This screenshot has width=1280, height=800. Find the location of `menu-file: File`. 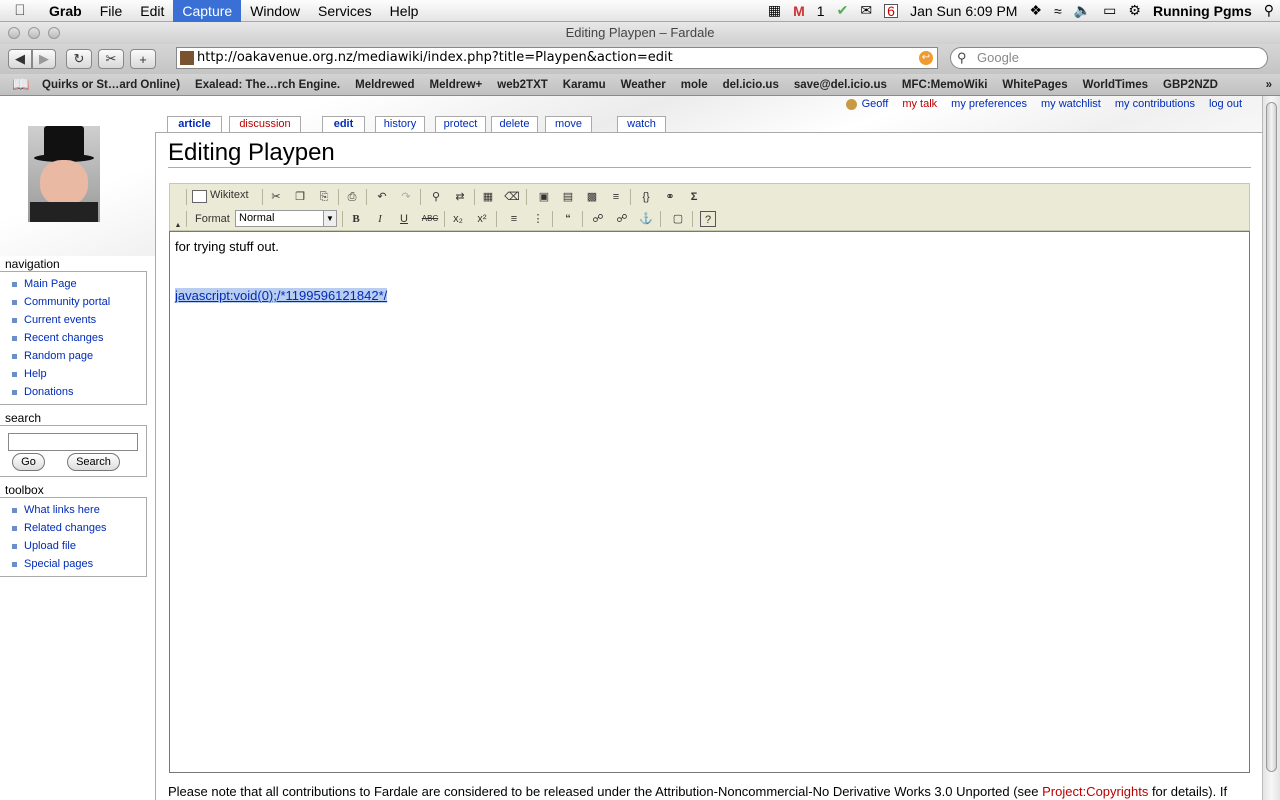

menu-file: File is located at coordinates (111, 11).